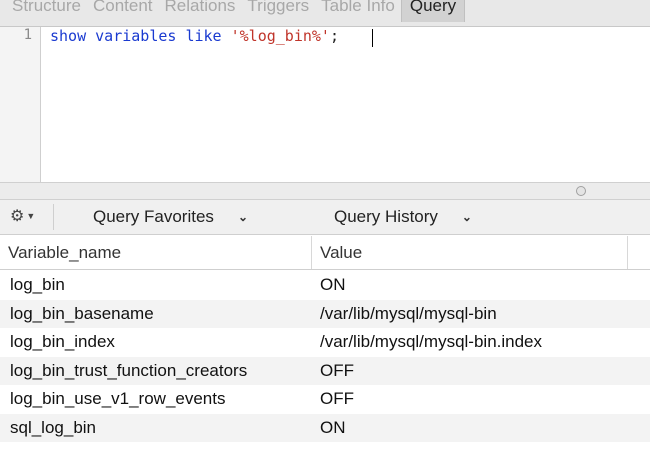 The height and width of the screenshot is (460, 650). I want to click on cell-variable-name: log_bin_index, so click(62, 341).